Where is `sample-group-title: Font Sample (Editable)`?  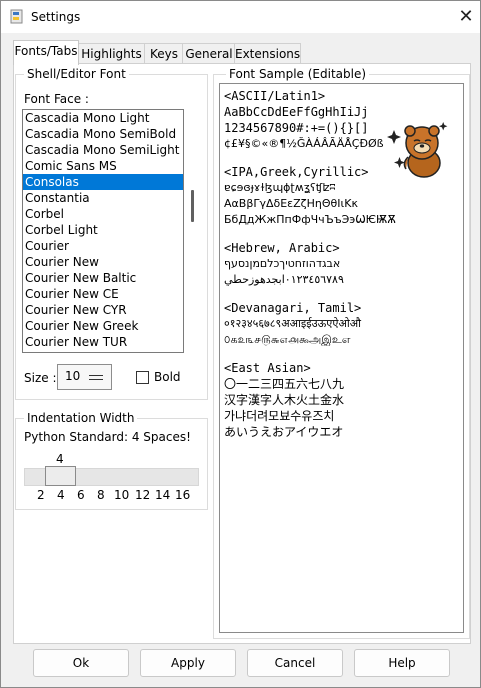 sample-group-title: Font Sample (Editable) is located at coordinates (298, 74).